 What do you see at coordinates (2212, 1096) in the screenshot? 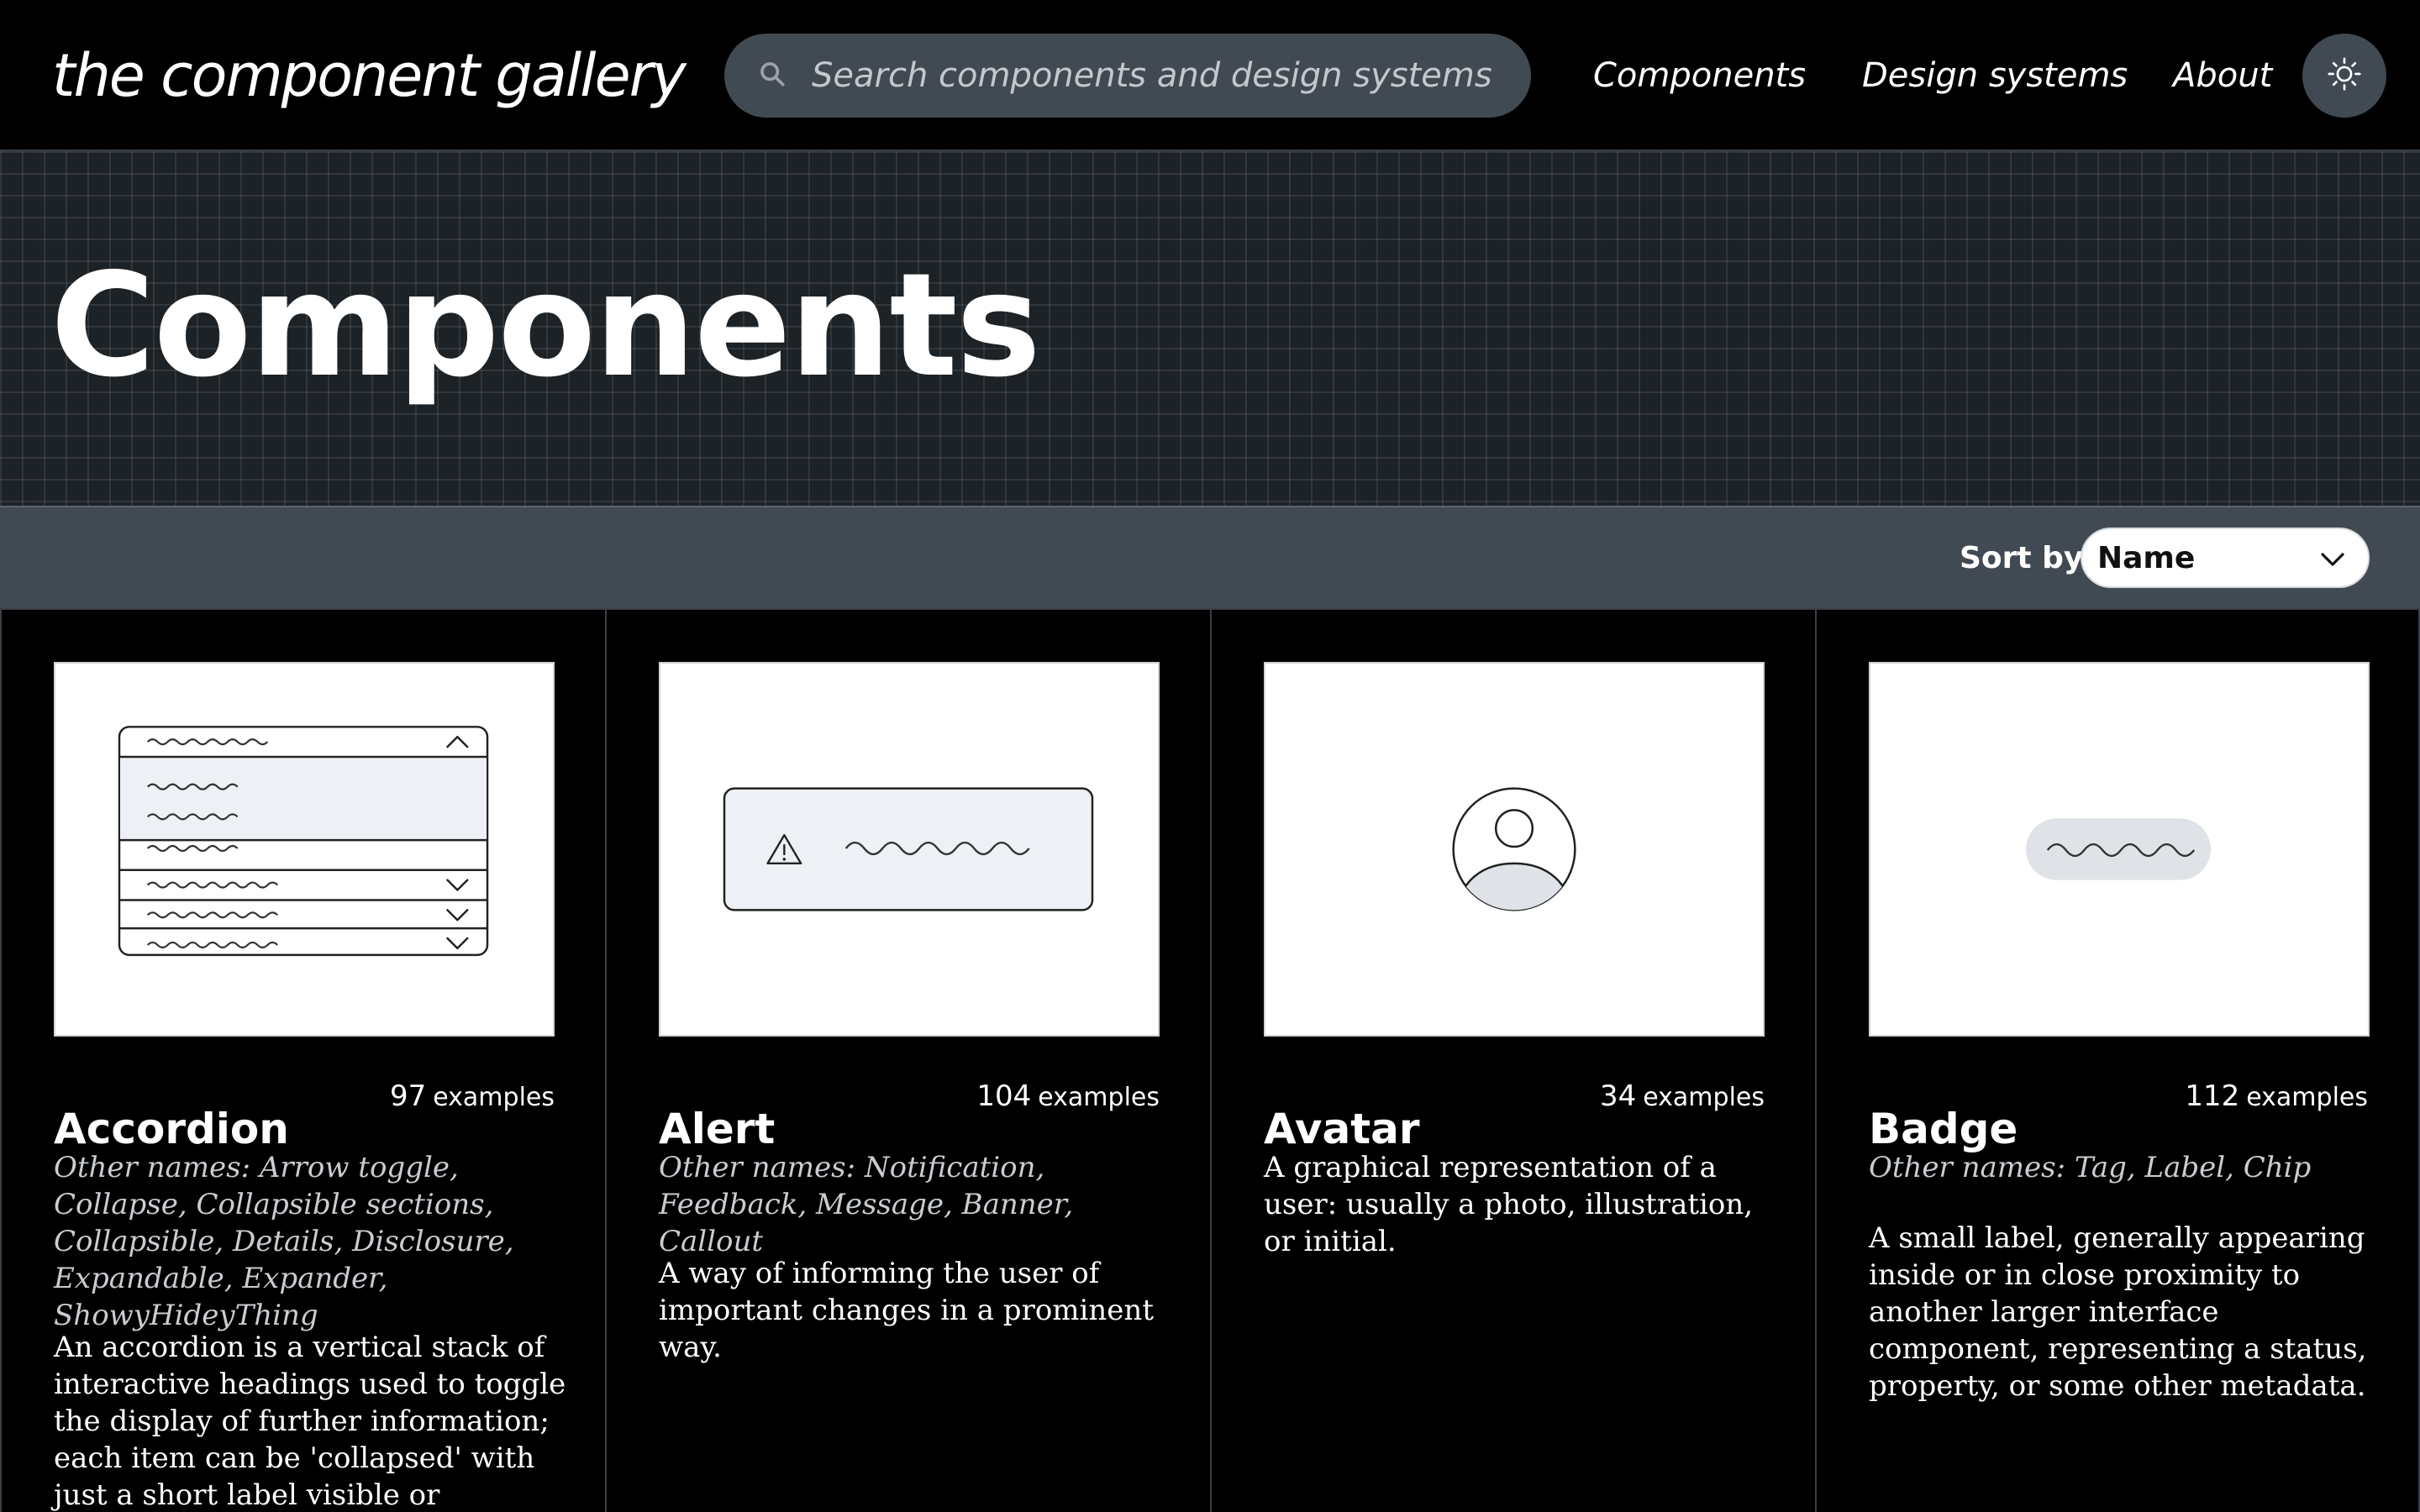
I see `count-number: 112` at bounding box center [2212, 1096].